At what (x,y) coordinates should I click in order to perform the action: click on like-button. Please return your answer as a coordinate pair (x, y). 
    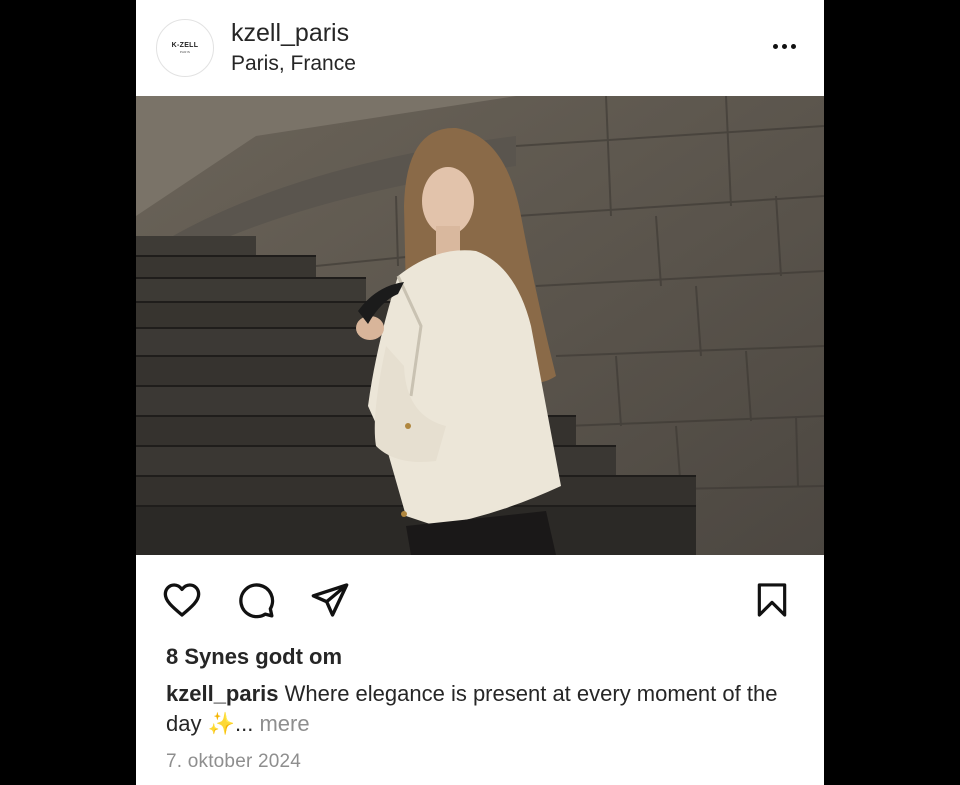
    Looking at the image, I should click on (182, 600).